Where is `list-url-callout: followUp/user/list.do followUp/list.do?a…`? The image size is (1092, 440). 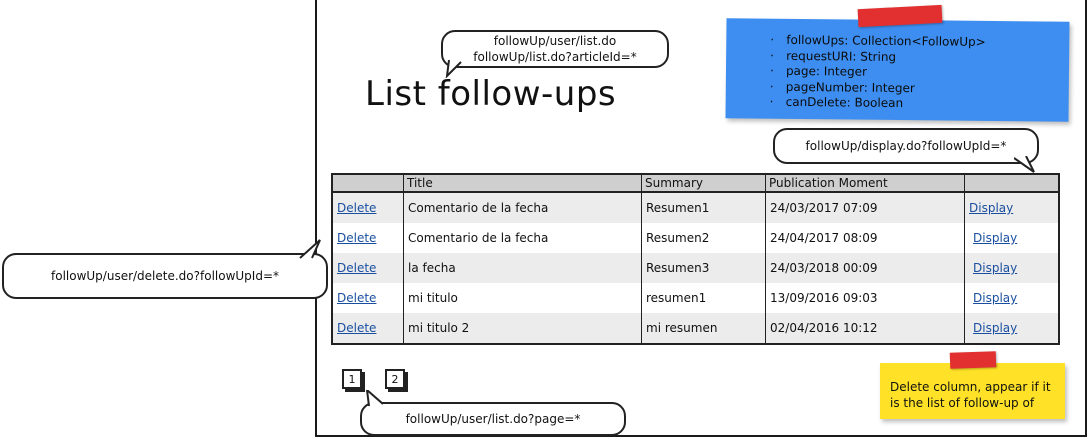 list-url-callout: followUp/user/list.do followUp/list.do?a… is located at coordinates (555, 49).